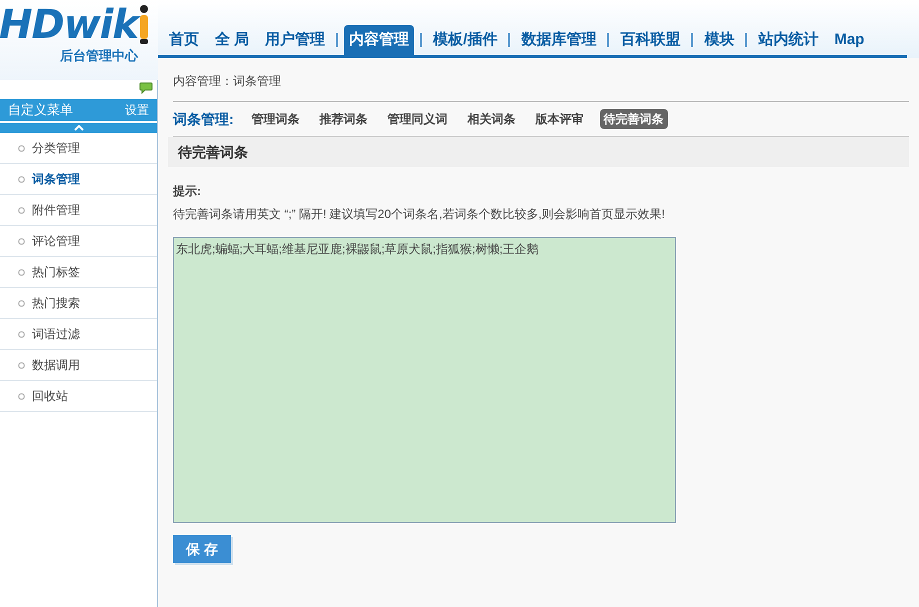 Image resolution: width=919 pixels, height=607 pixels. I want to click on nav-tab: 全 局, so click(232, 40).